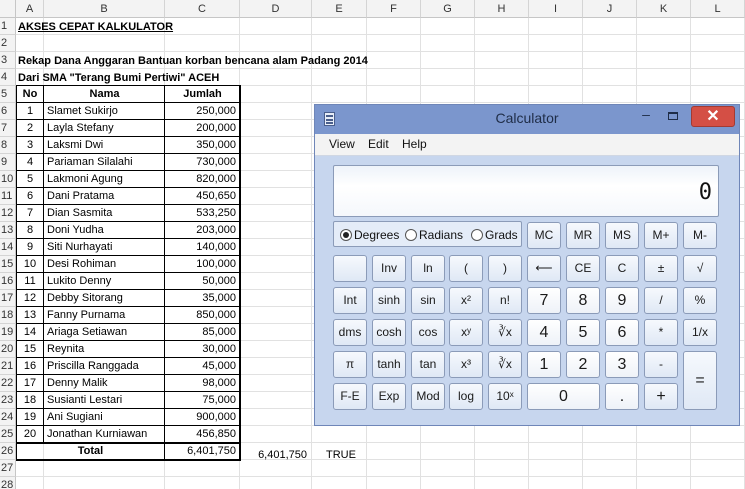  I want to click on table-cell-nama: Siti Nurhayati, so click(79, 247).